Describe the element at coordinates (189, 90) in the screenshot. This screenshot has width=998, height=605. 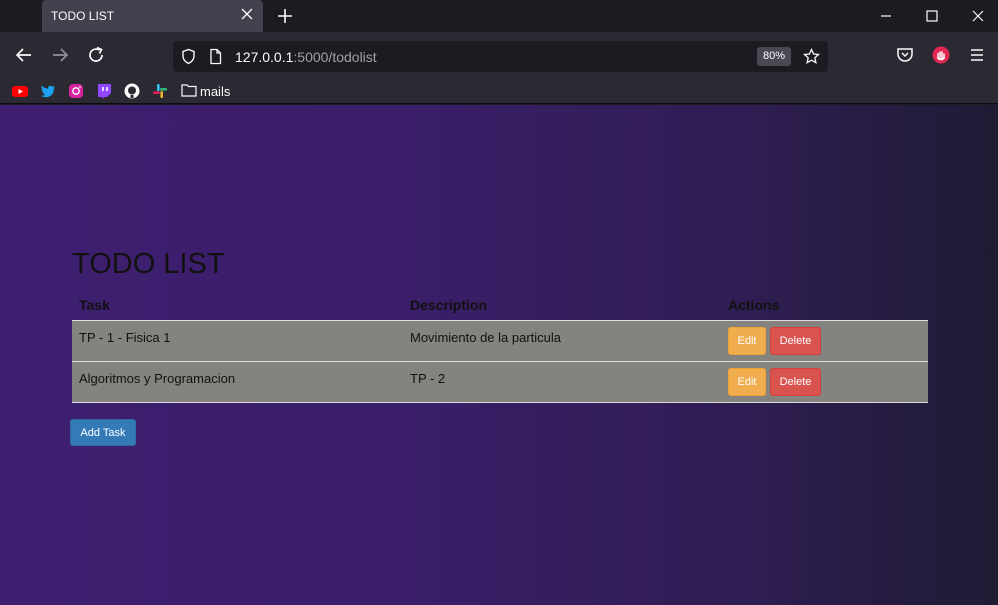
I see `folder-icon` at that location.